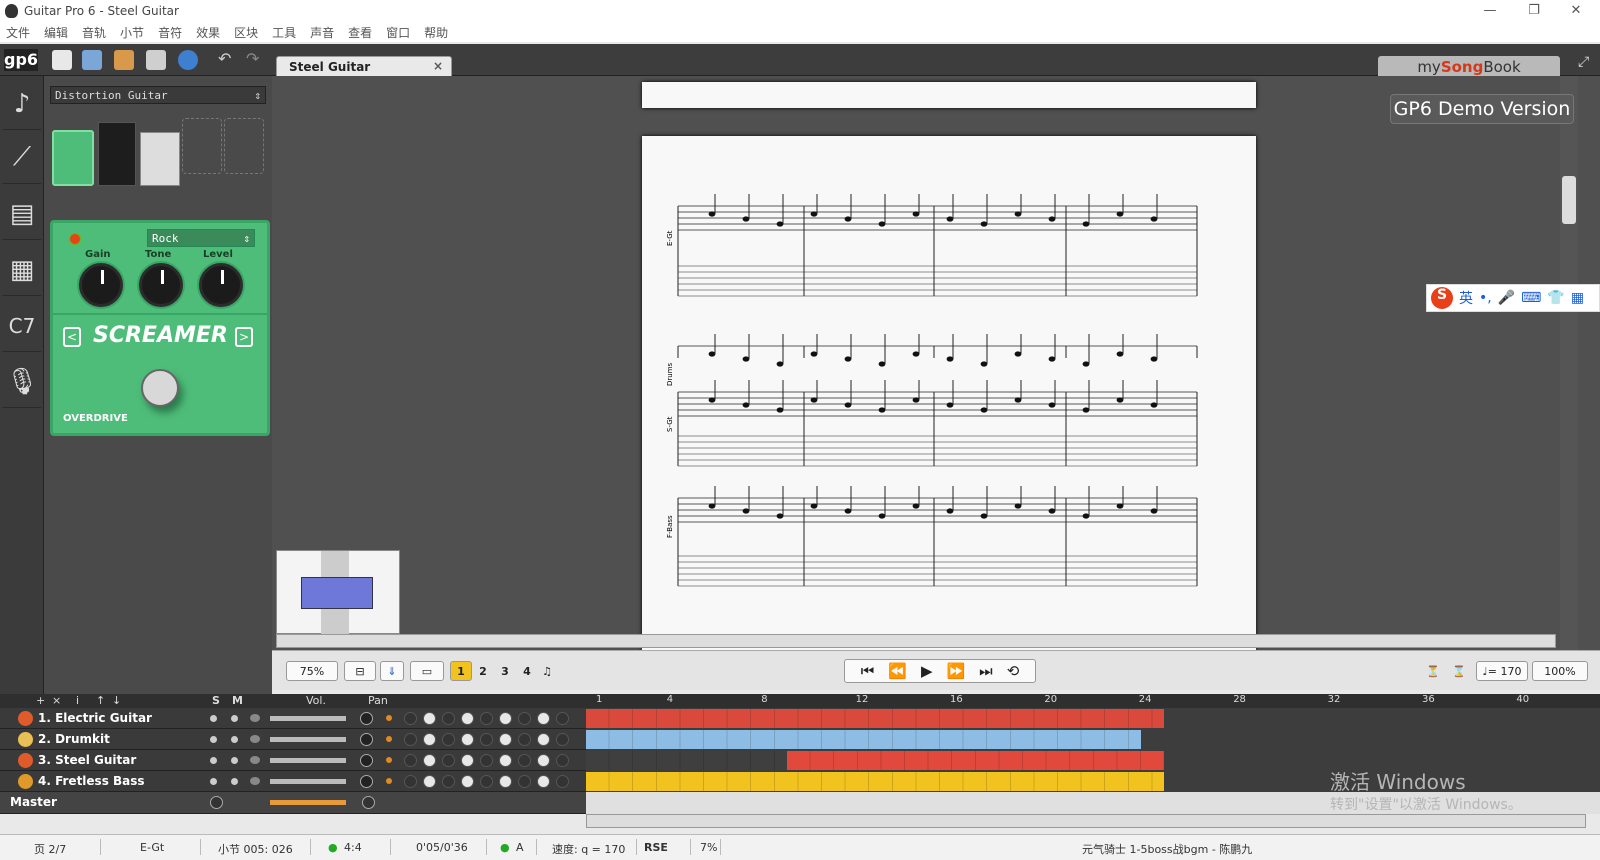  Describe the element at coordinates (1534, 11) in the screenshot. I see `restore-button: ❐` at that location.